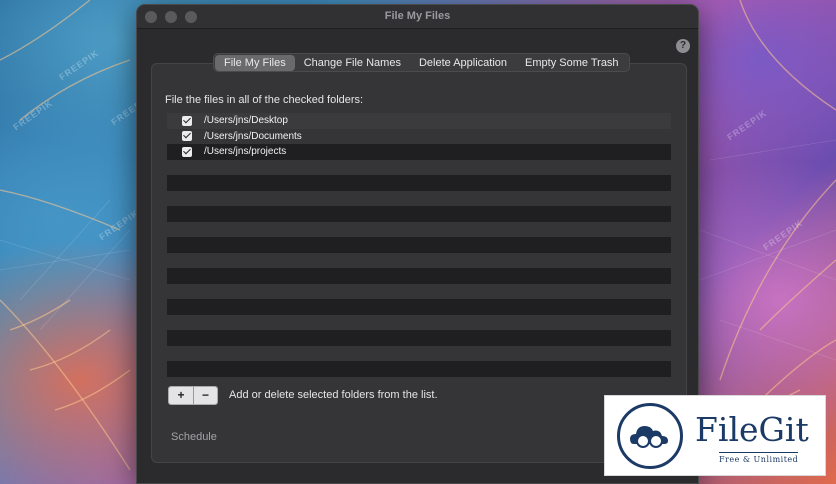 This screenshot has width=836, height=484. I want to click on folder-row: /Users/jns/Documents, so click(419, 136).